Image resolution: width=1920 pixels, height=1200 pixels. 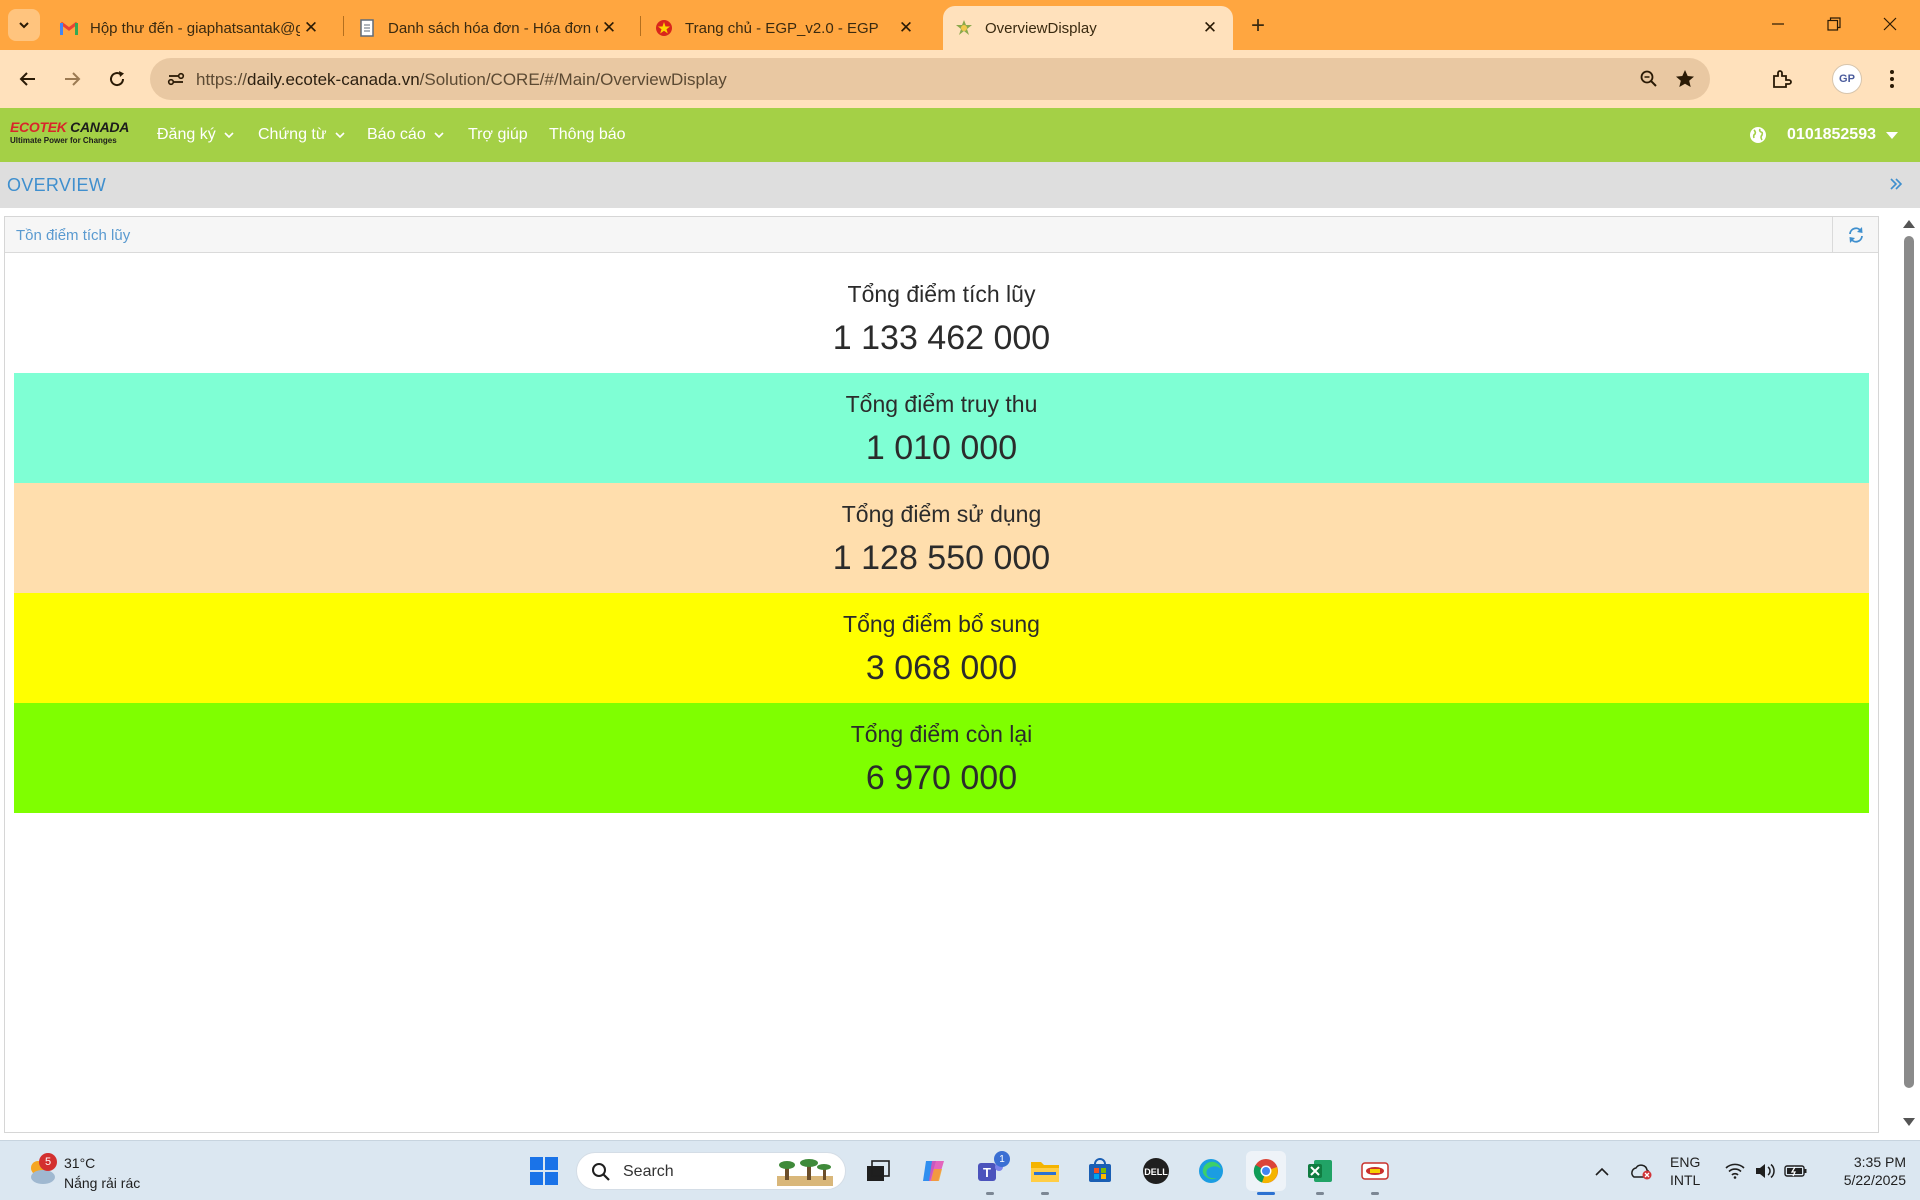 I want to click on ecotek-logo: ECOTEK CANADA Ultimate Power for Changes, so click(x=69, y=135).